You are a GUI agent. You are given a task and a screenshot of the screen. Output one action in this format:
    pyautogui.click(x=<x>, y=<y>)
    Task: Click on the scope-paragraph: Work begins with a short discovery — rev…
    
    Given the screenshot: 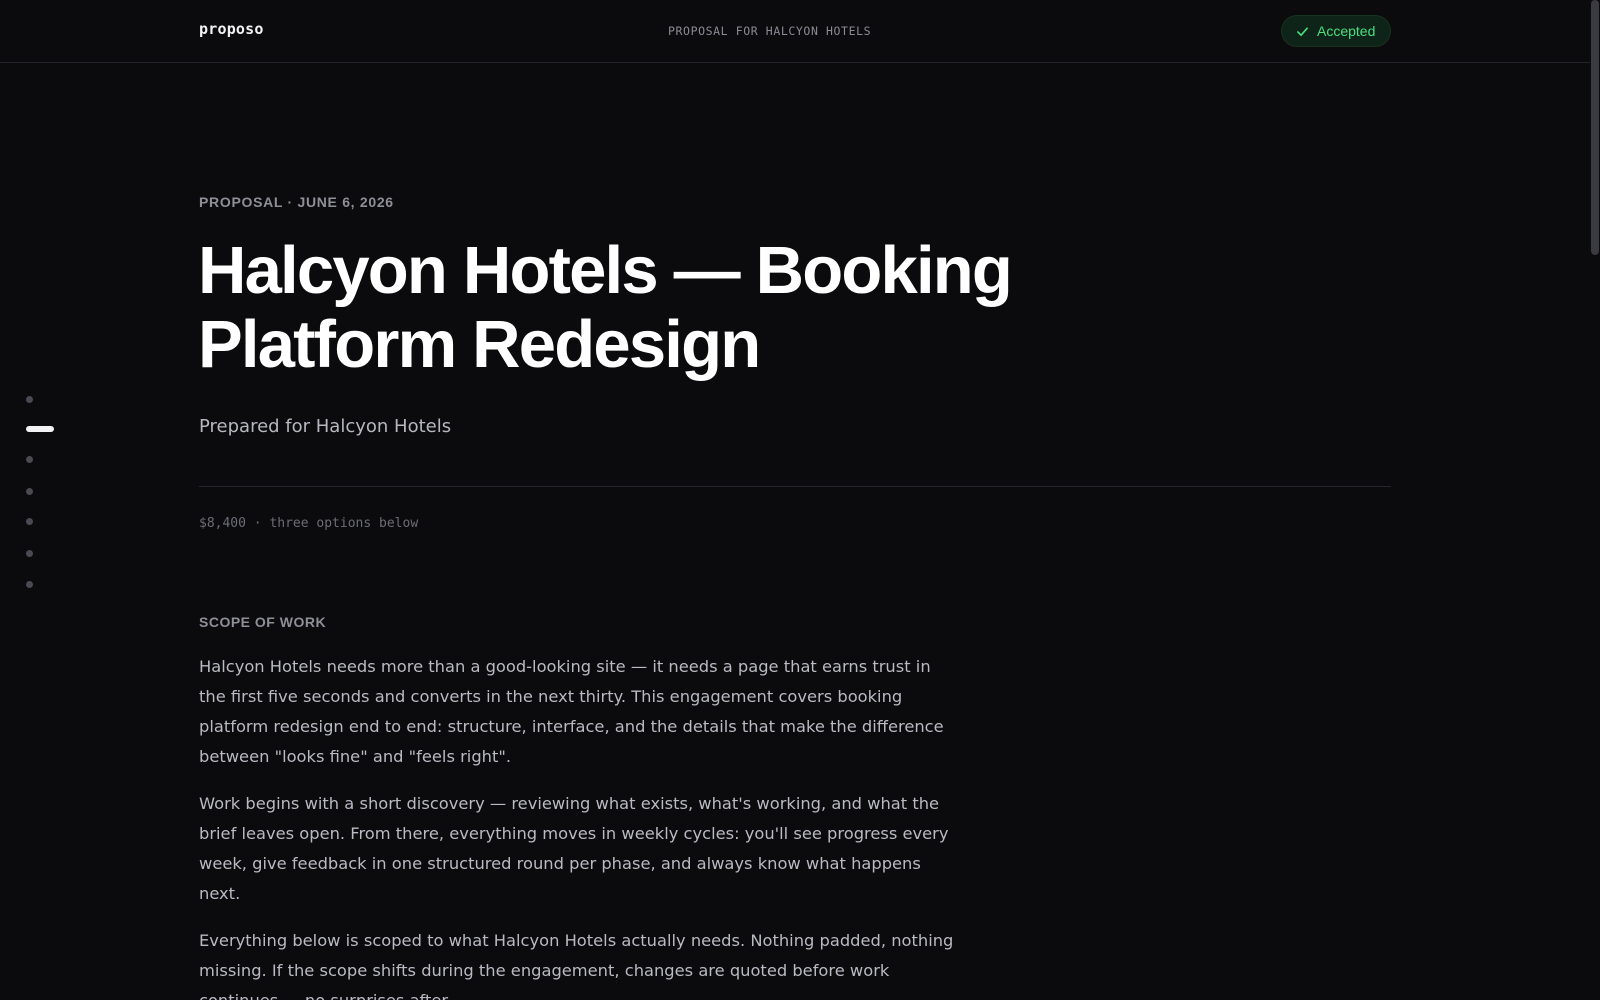 What is the action you would take?
    pyautogui.click(x=574, y=848)
    